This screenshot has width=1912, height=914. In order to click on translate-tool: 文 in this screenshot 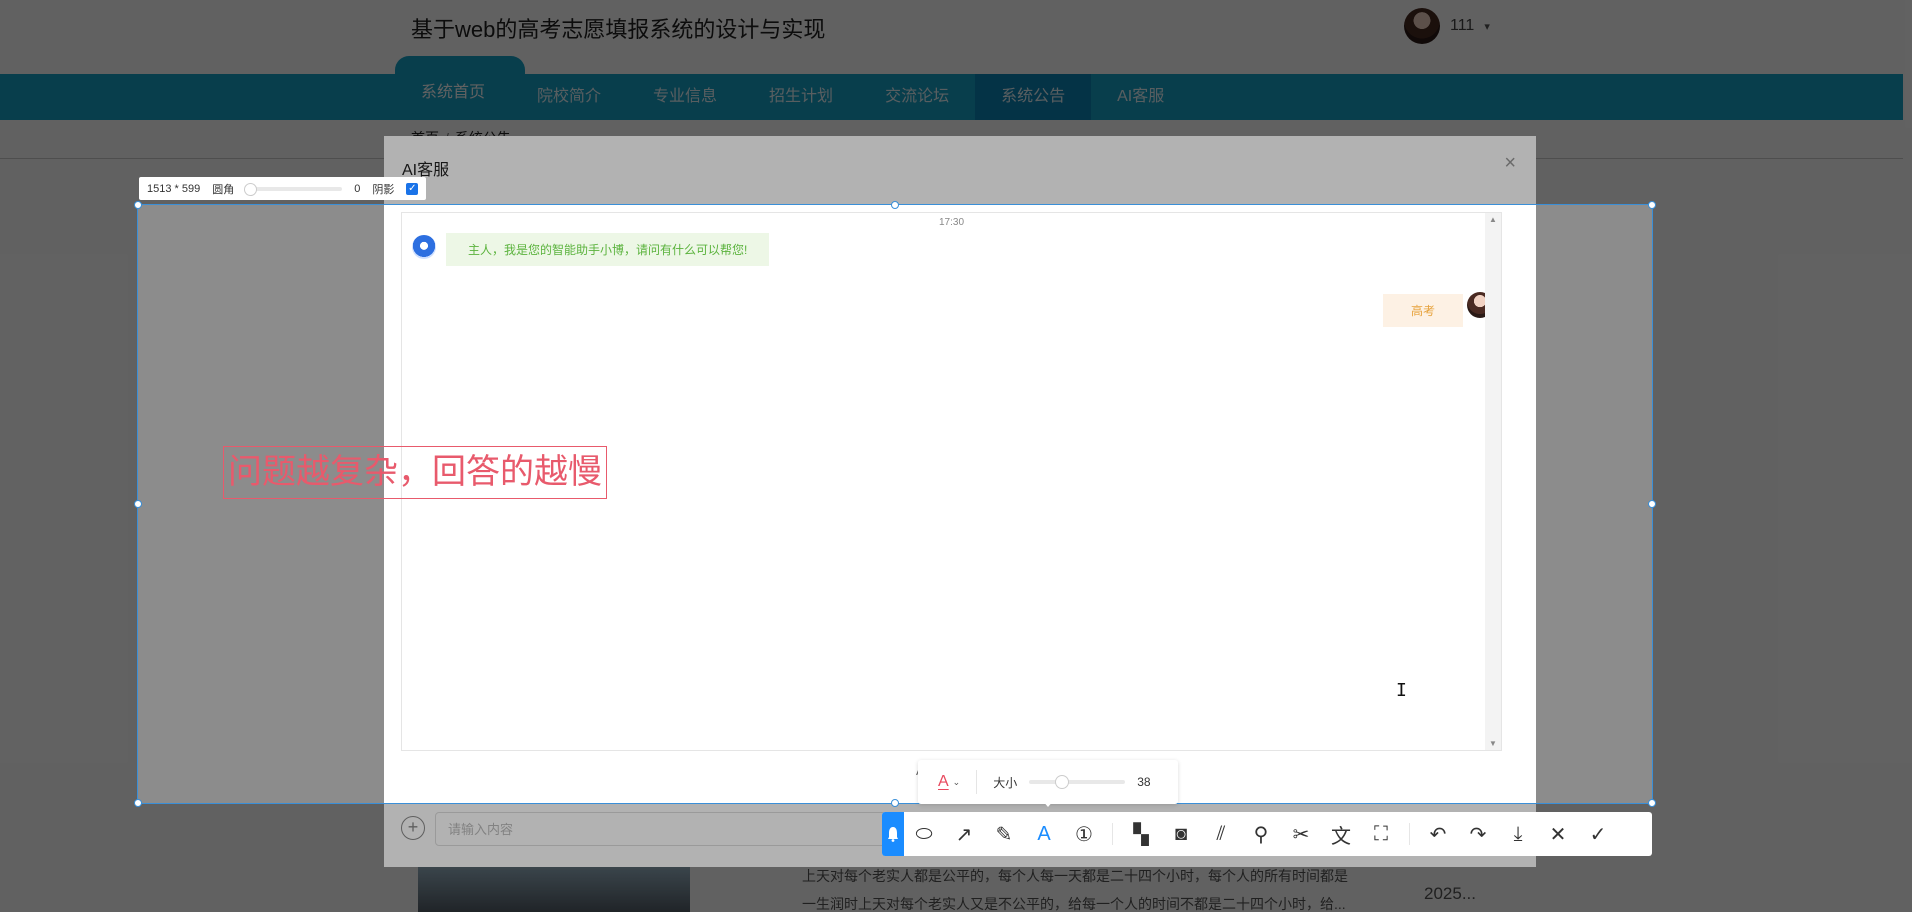, I will do `click(1341, 834)`.